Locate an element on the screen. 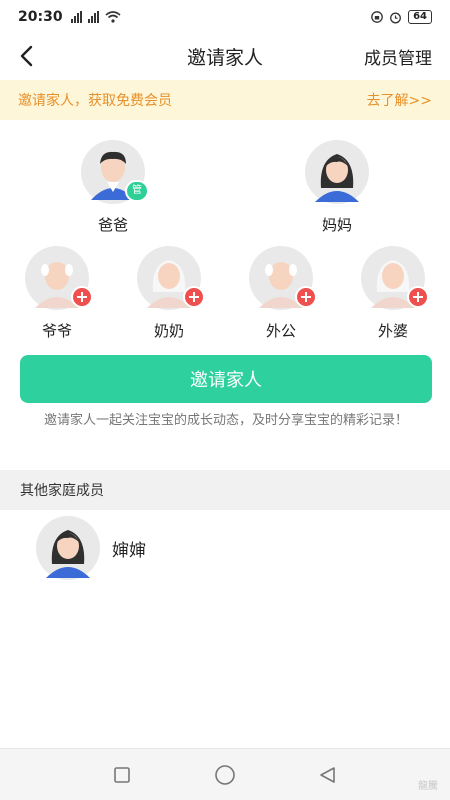 This screenshot has height=800, width=450. member-name: 奶奶 is located at coordinates (168, 331).